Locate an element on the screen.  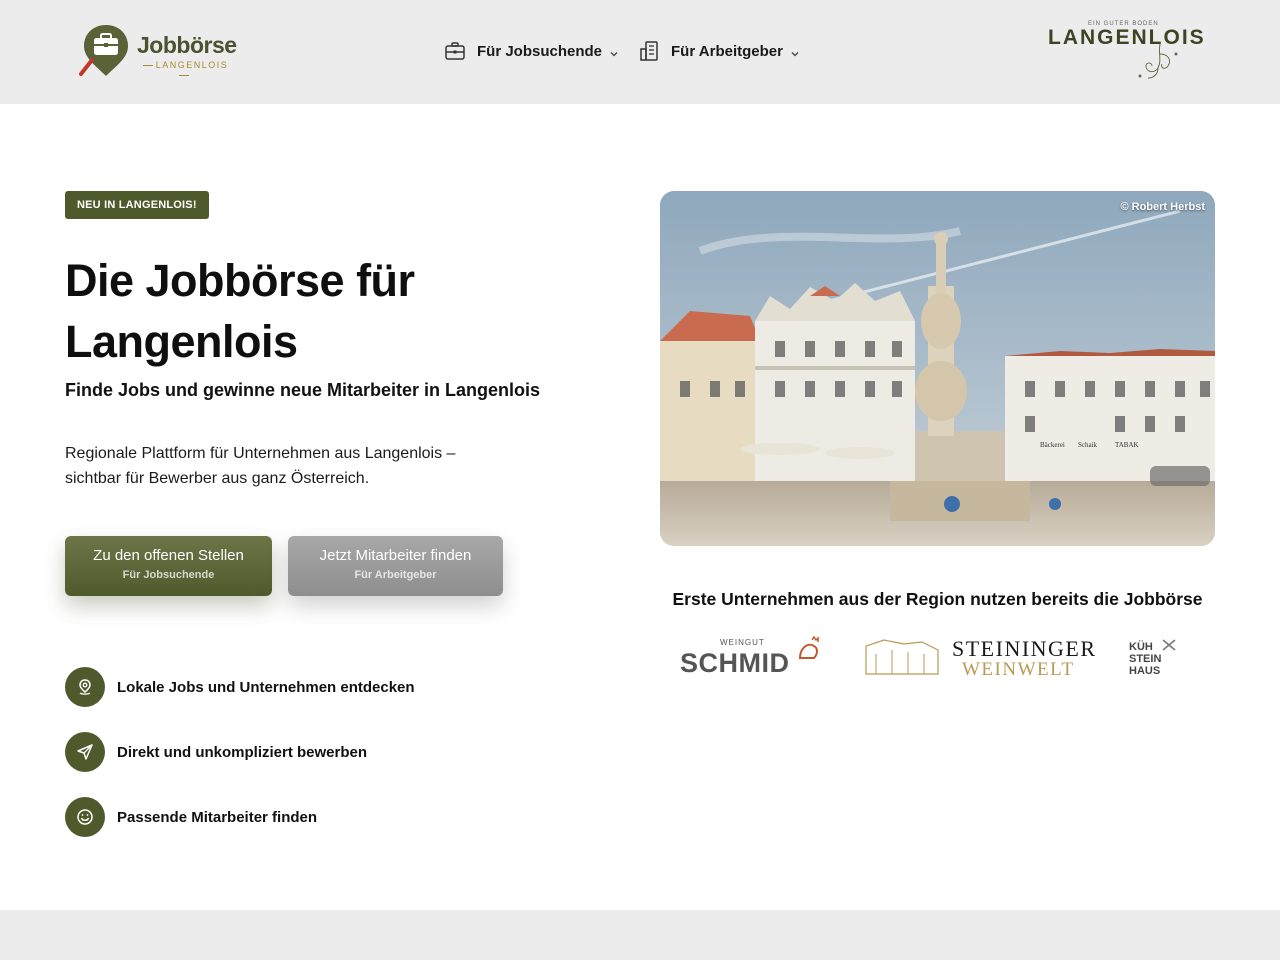
logo-subtitle: LANGENLOIS is located at coordinates (184, 70).